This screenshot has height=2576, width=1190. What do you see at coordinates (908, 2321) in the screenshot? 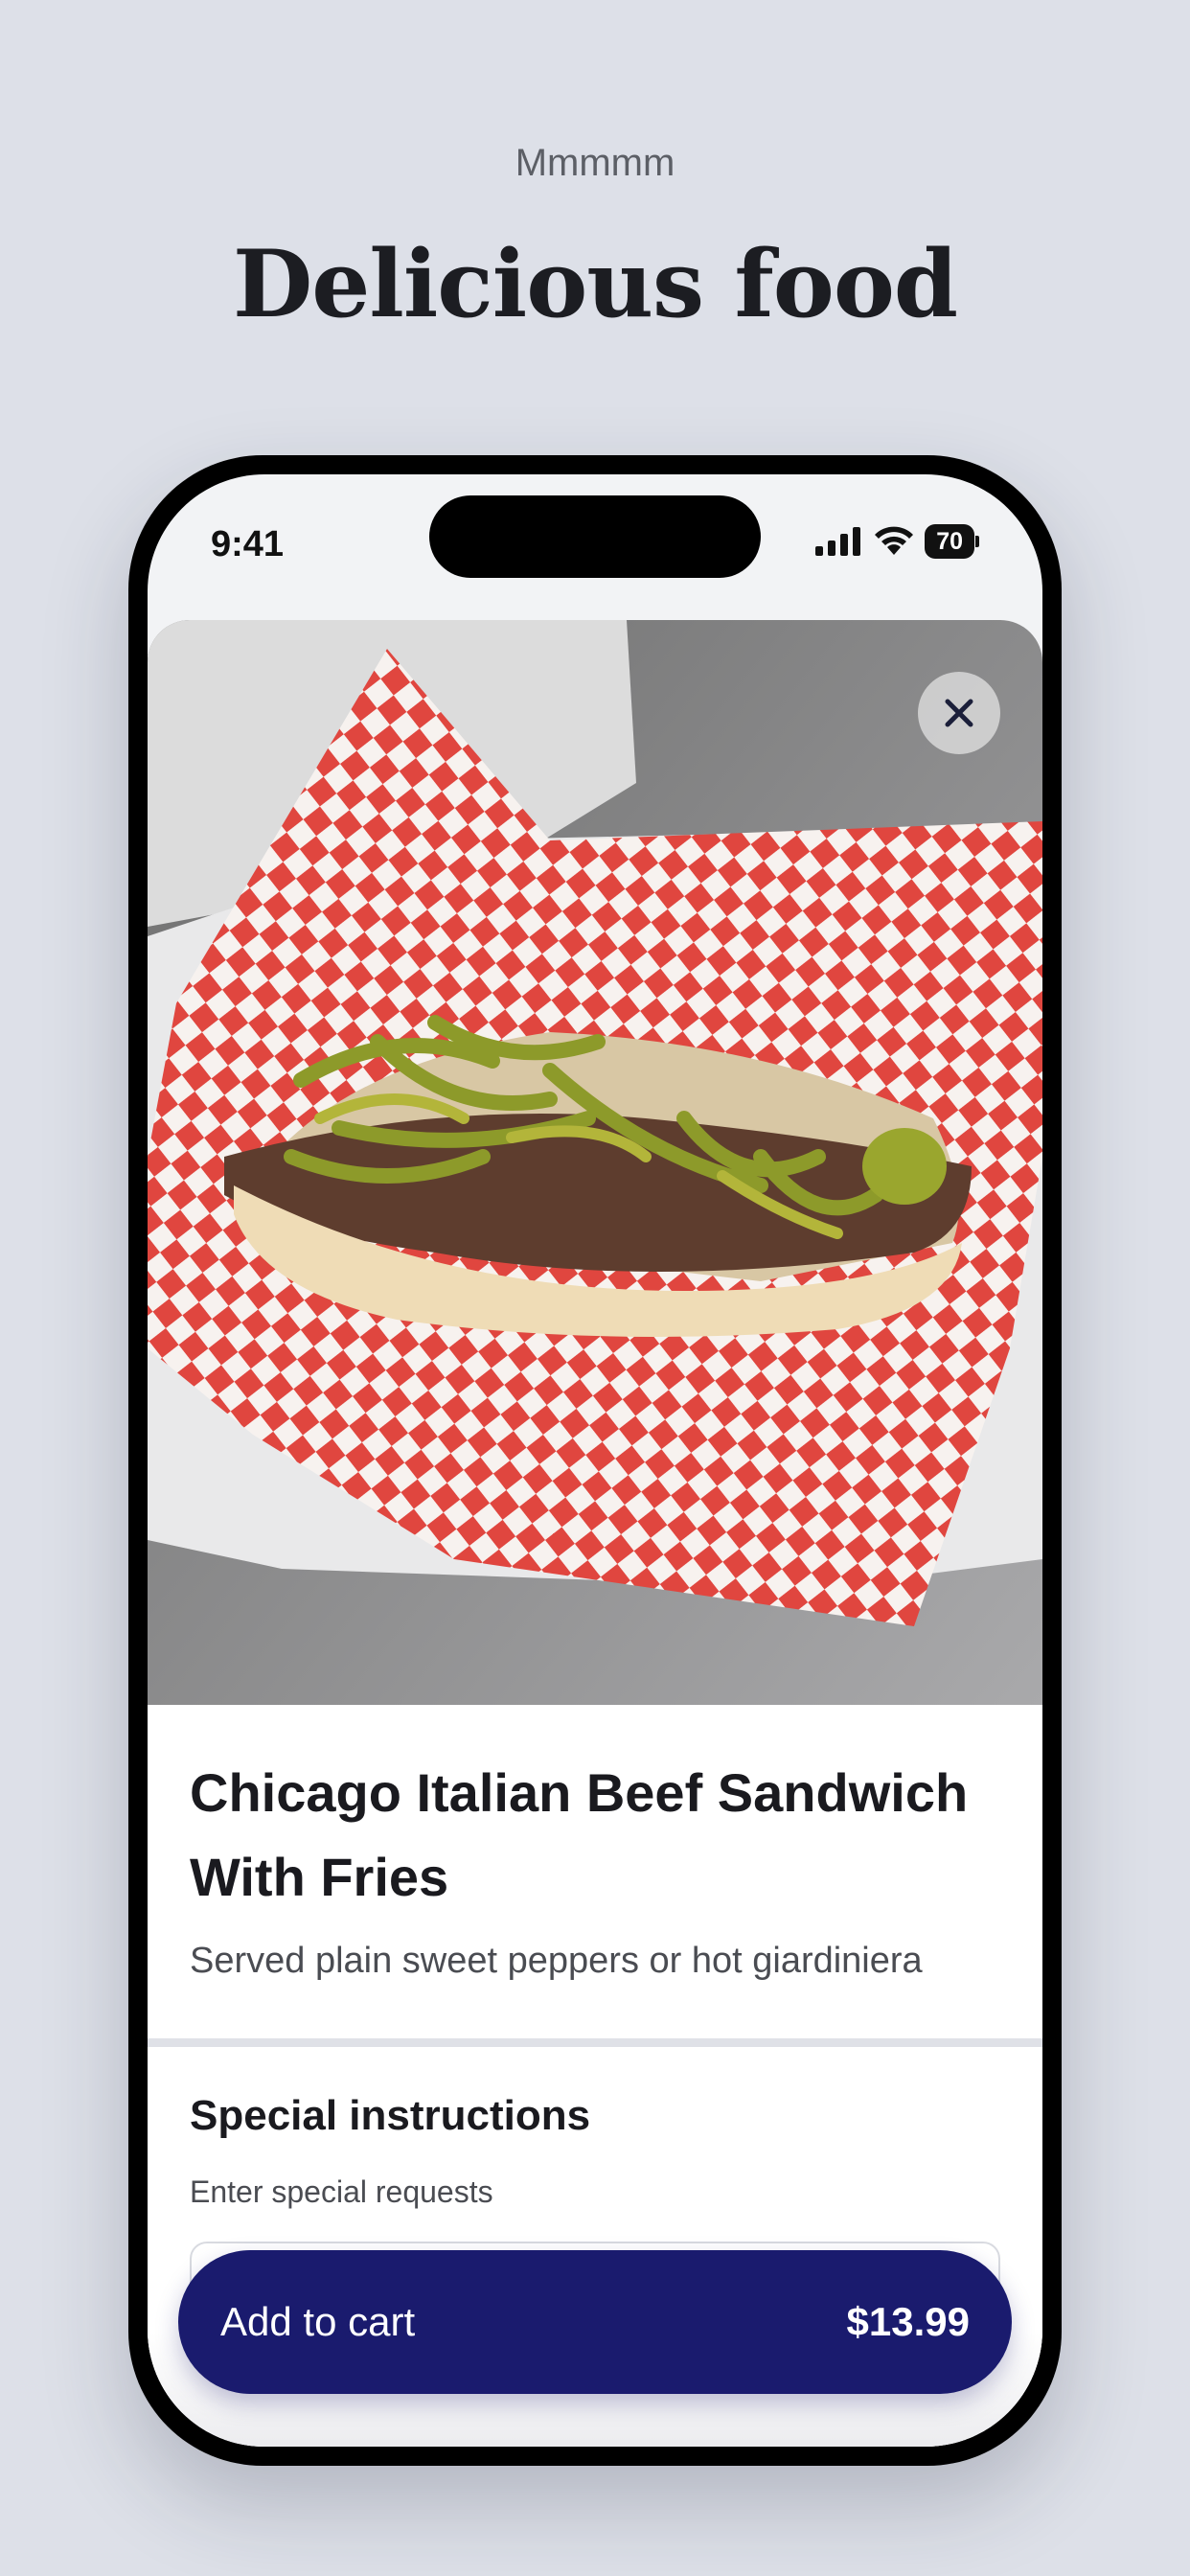
I see `cart-price: $13.99` at bounding box center [908, 2321].